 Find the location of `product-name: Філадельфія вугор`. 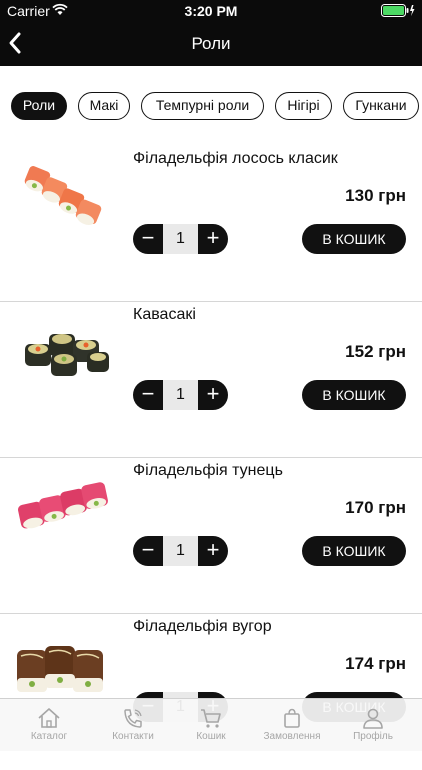

product-name: Філадельфія вугор is located at coordinates (202, 626).